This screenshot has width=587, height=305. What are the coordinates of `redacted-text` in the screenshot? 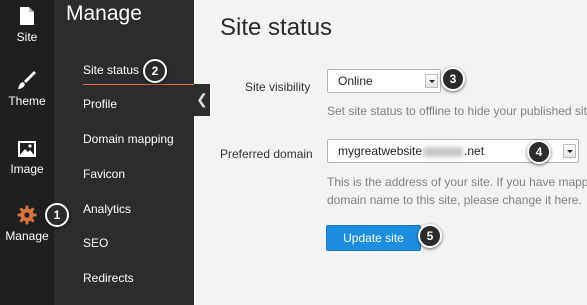 It's located at (443, 151).